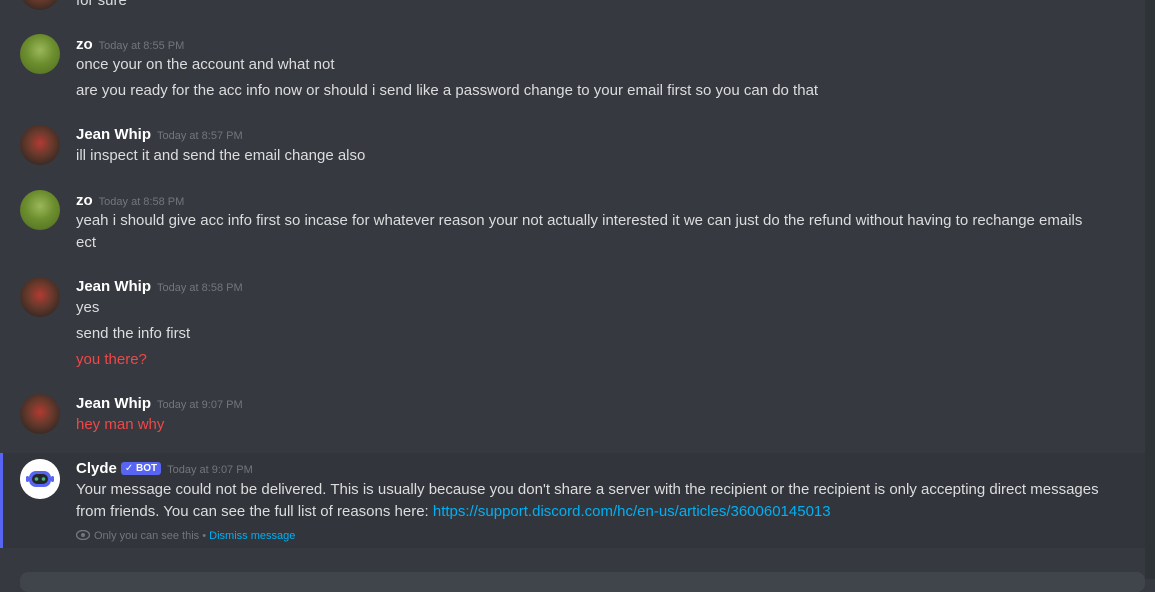  I want to click on timestamp: Today at 8:57 PM, so click(200, 136).